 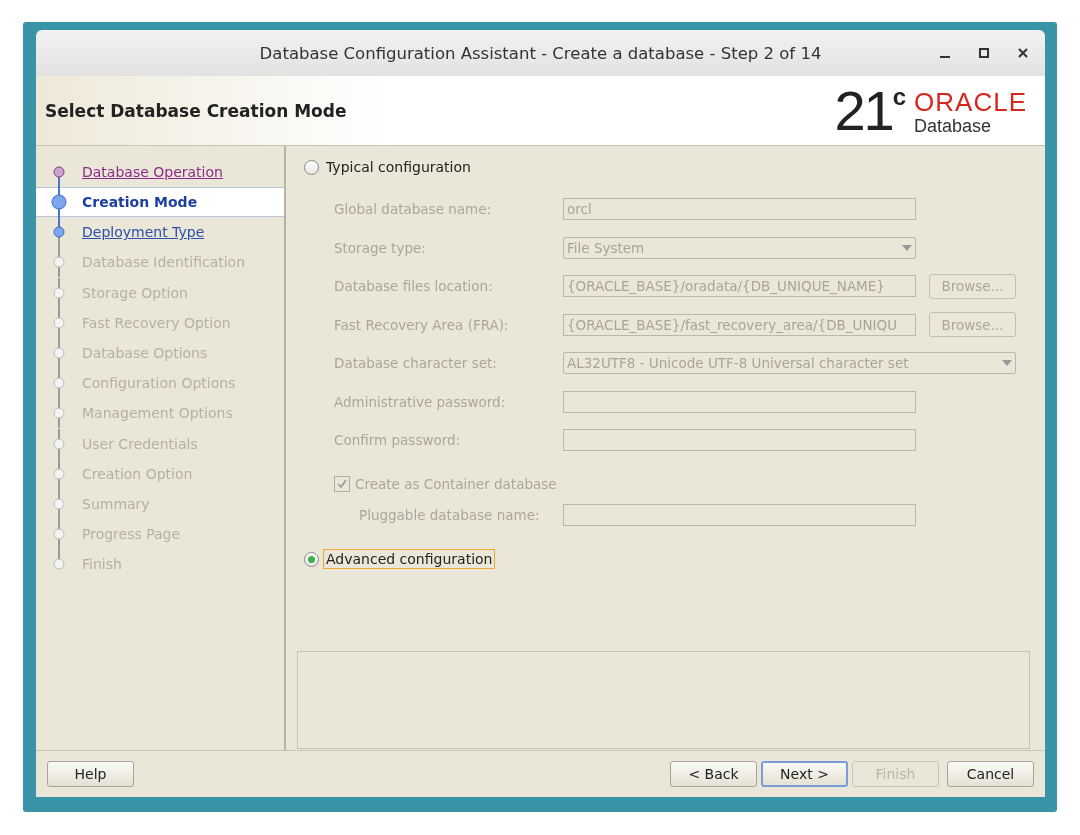 I want to click on radio-label: Advanced configuration, so click(x=409, y=559).